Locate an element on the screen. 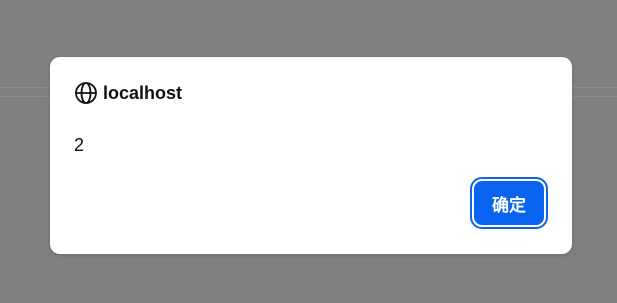 The height and width of the screenshot is (303, 617). dialog-header: localhost is located at coordinates (128, 93).